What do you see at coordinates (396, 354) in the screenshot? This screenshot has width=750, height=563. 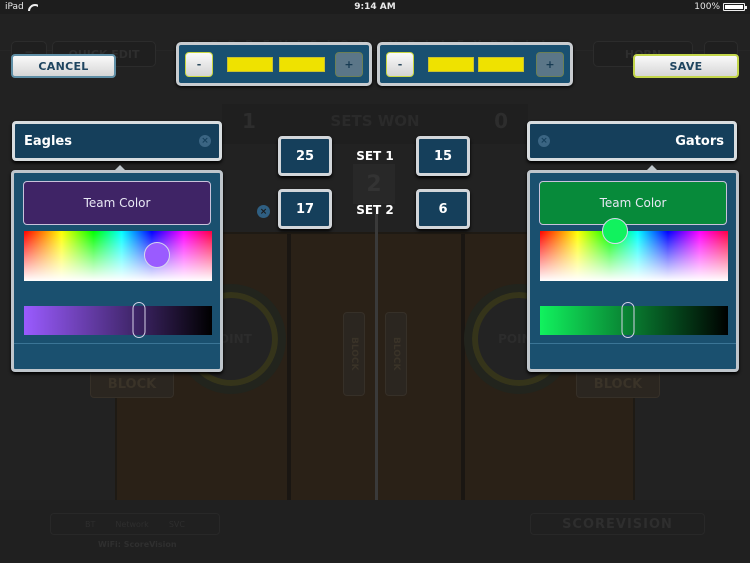 I see `away-block-button: BLOCK` at bounding box center [396, 354].